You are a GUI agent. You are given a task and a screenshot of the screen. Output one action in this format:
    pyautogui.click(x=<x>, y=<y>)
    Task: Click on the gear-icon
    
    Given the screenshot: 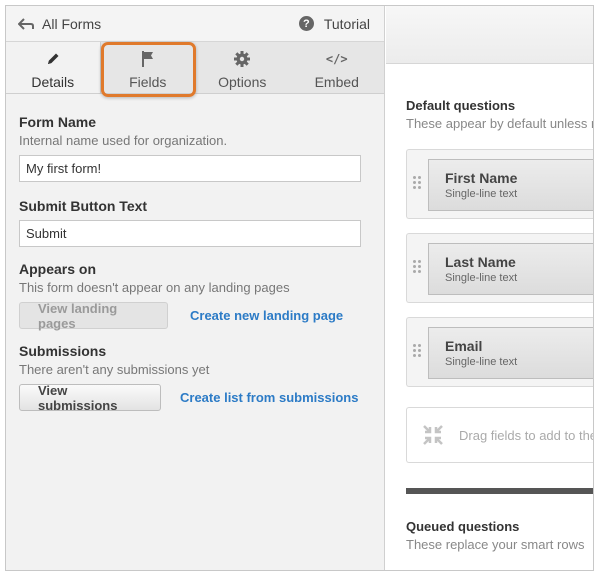 What is the action you would take?
    pyautogui.click(x=242, y=59)
    